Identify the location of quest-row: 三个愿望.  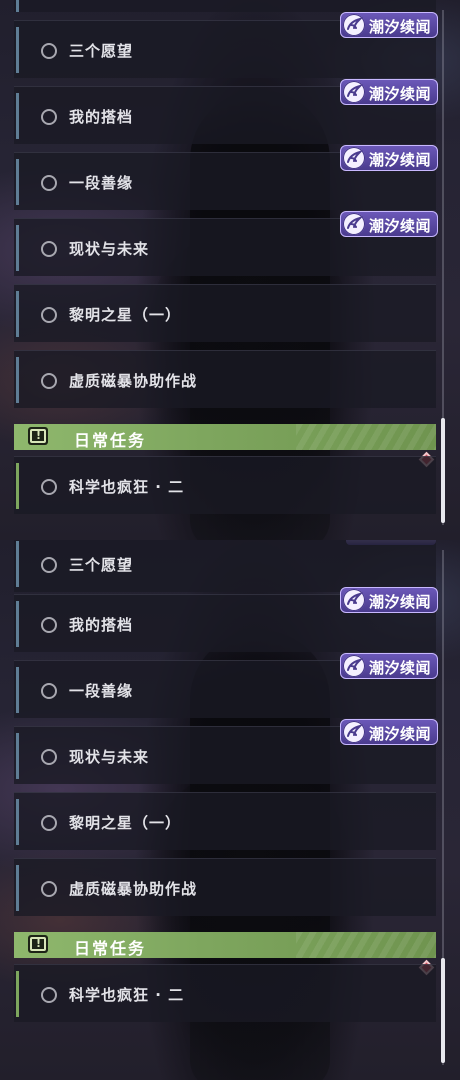
(225, 566).